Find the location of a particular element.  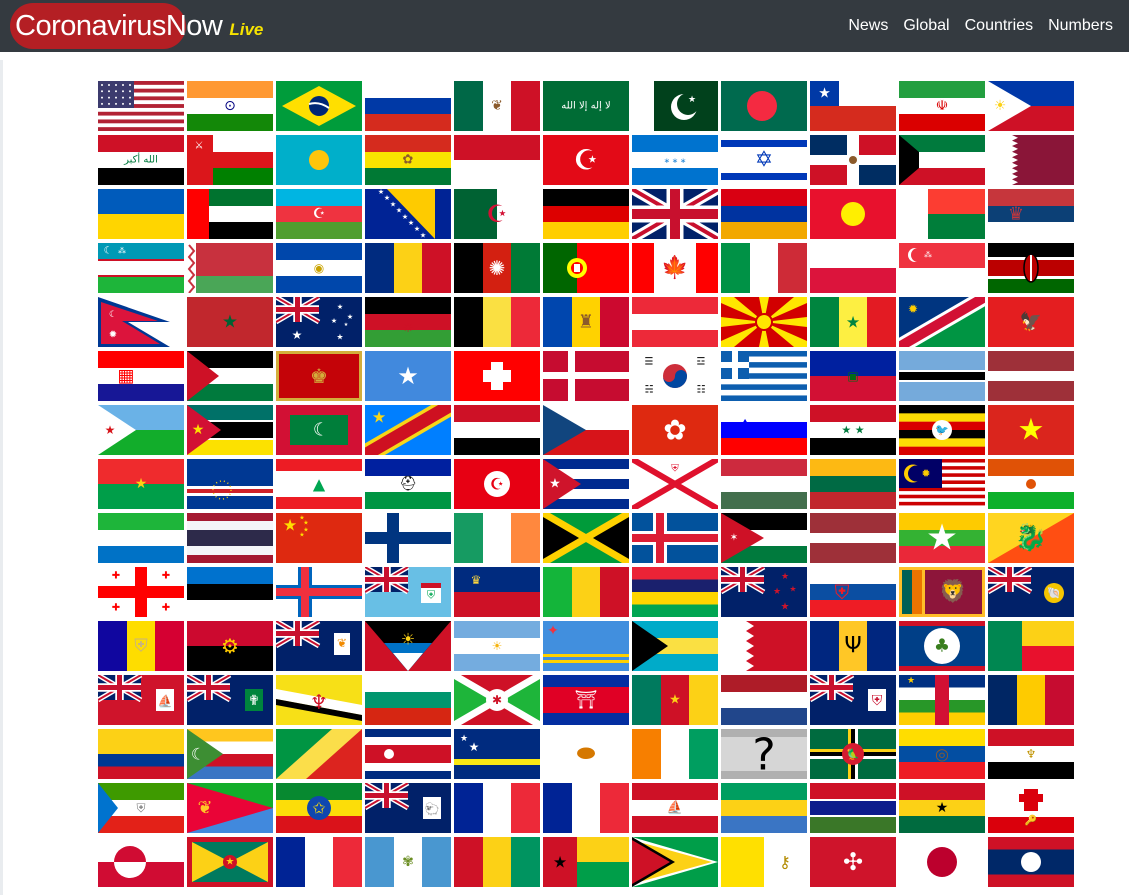

country-flag-gw: ★ is located at coordinates (586, 862).